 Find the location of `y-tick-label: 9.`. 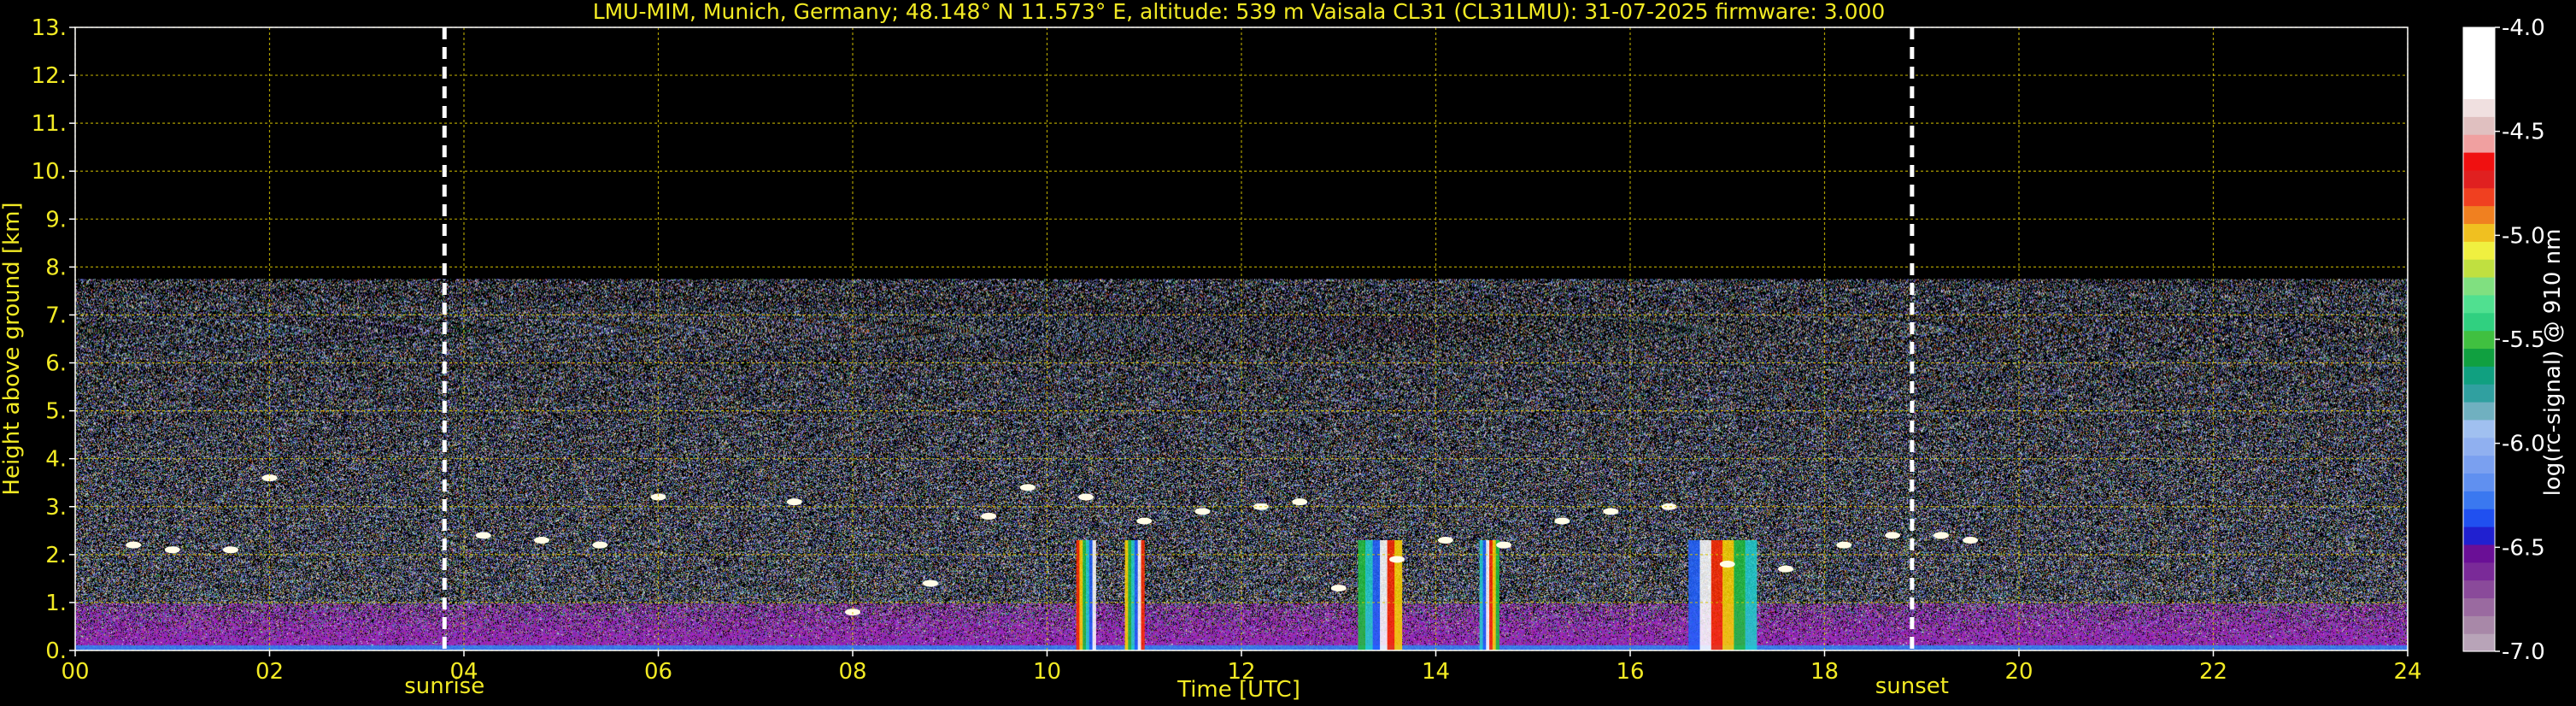

y-tick-label: 9. is located at coordinates (56, 219).